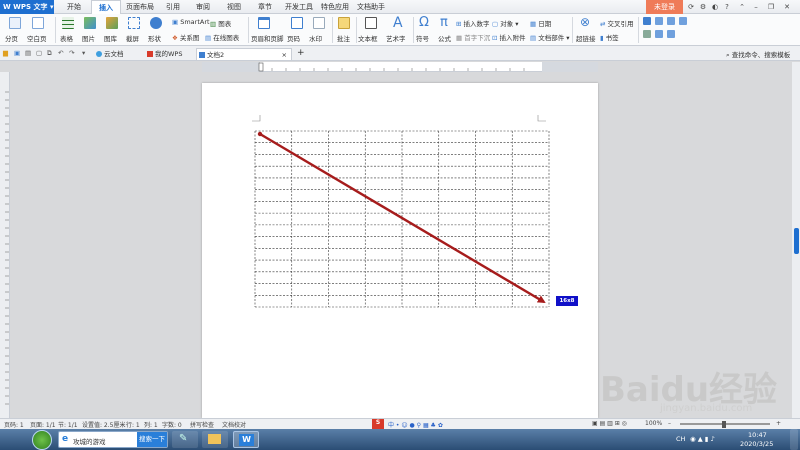 The image size is (800, 450). I want to click on date-label: 日期, so click(545, 24).